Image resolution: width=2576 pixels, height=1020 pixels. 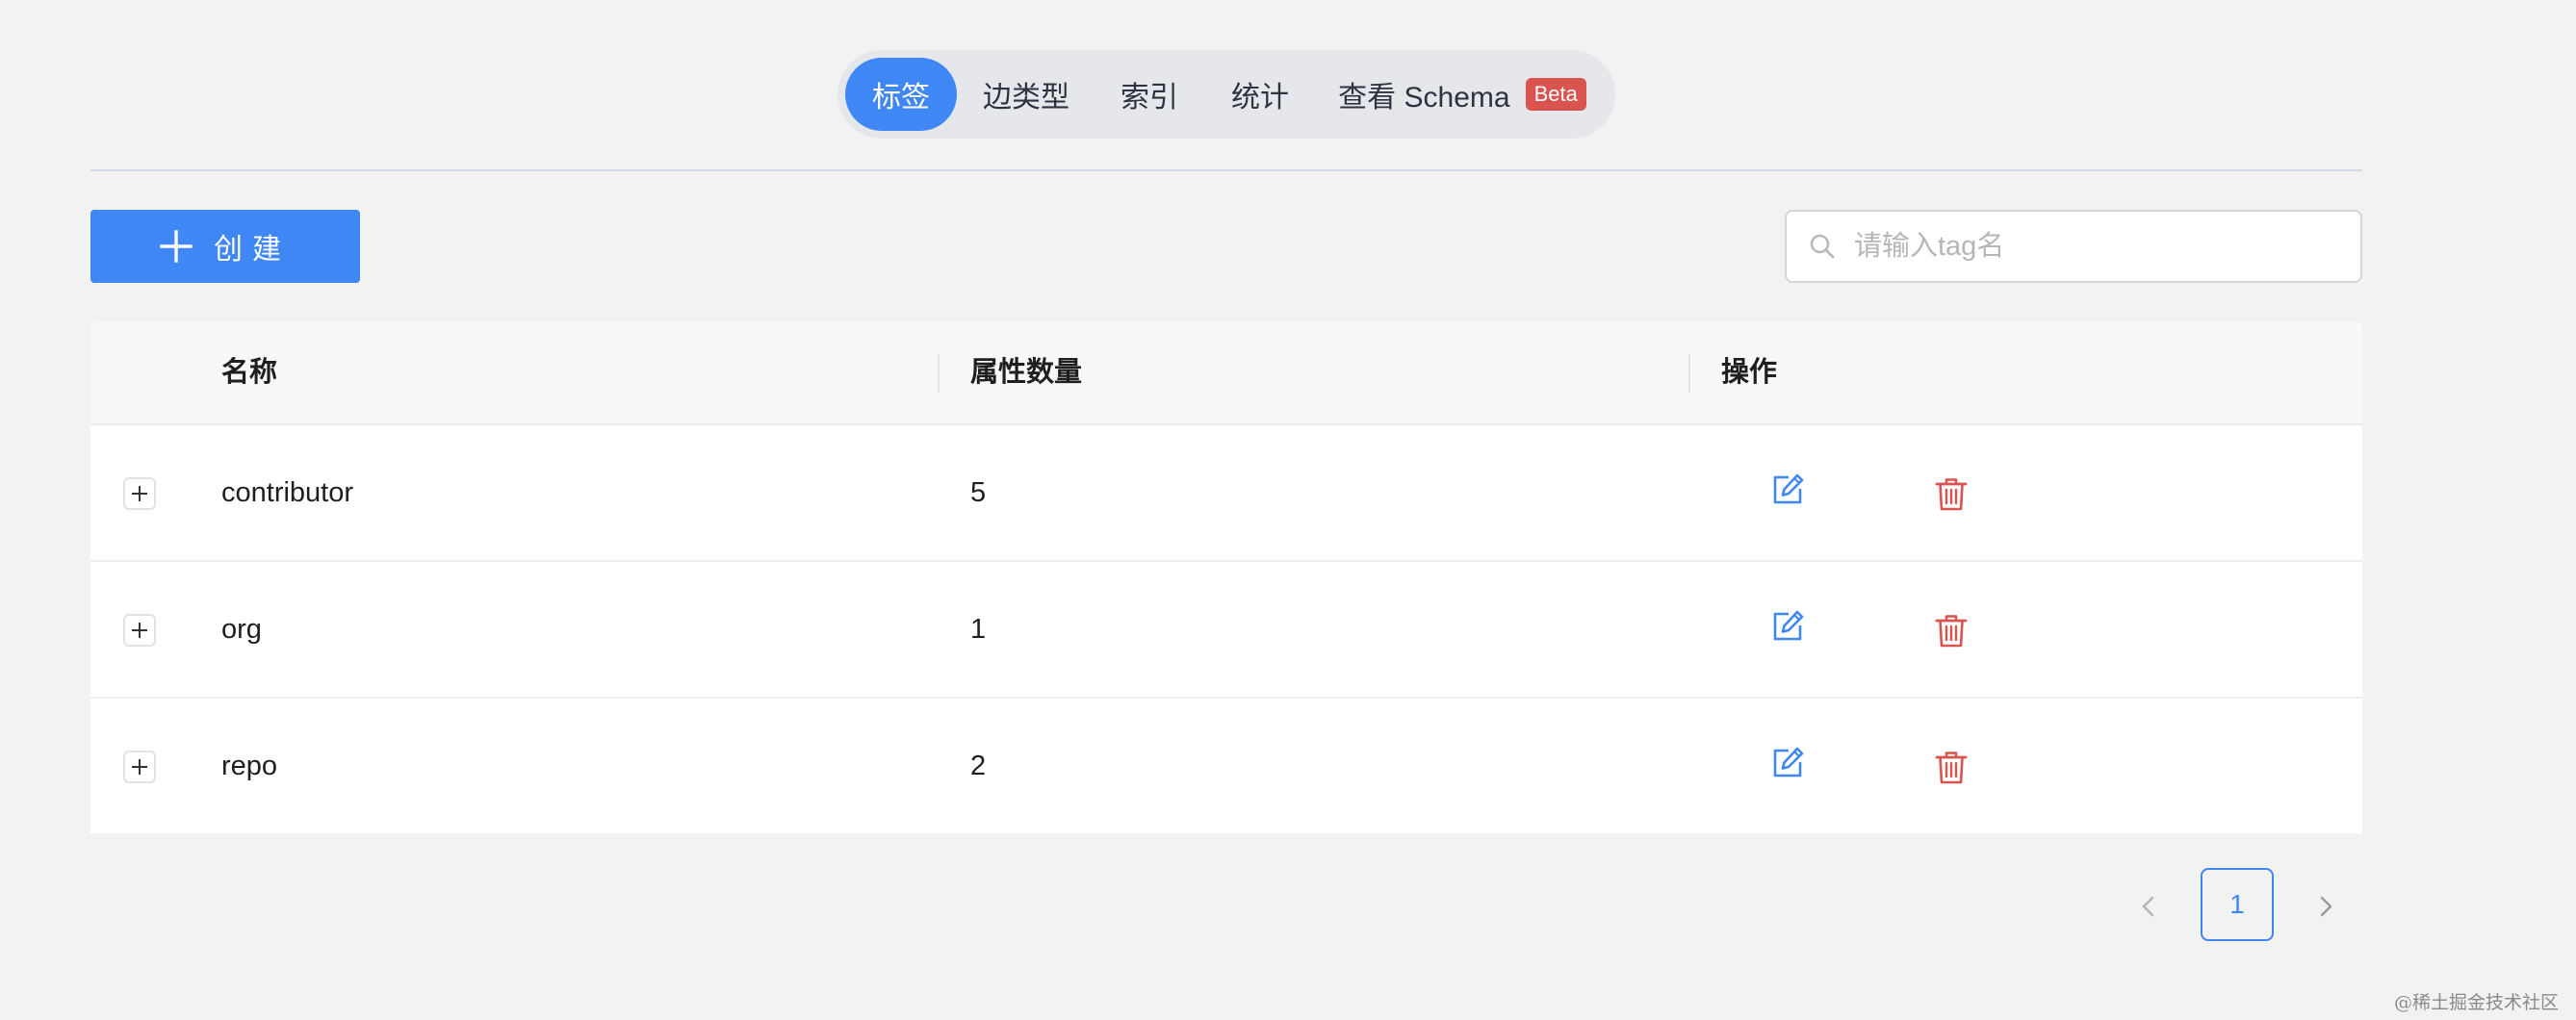 What do you see at coordinates (1226, 630) in the screenshot?
I see `table-row: org 1` at bounding box center [1226, 630].